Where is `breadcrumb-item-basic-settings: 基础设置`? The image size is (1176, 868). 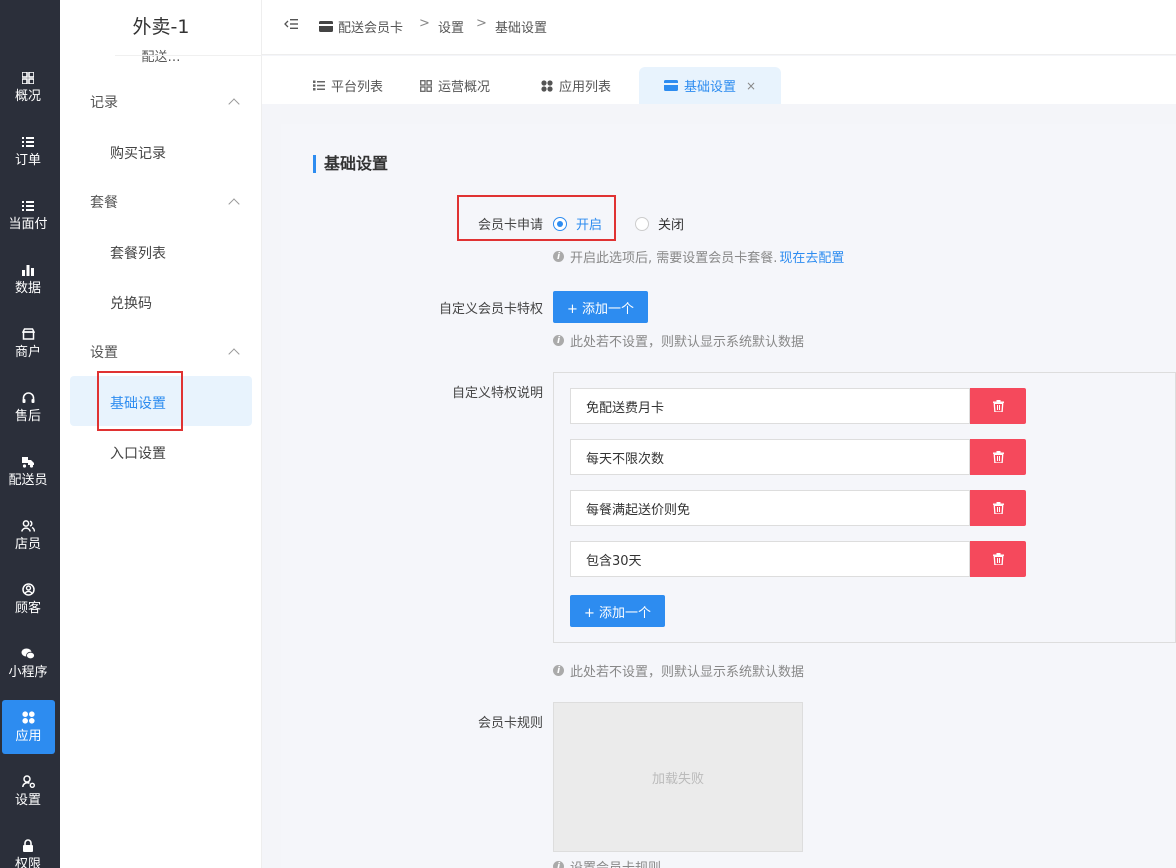
breadcrumb-item-basic-settings: 基础设置 is located at coordinates (521, 28).